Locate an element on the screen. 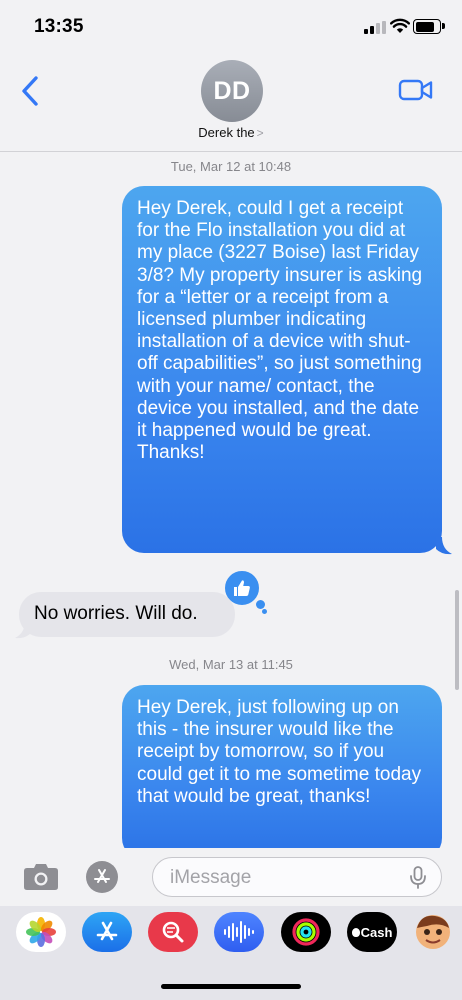 The width and height of the screenshot is (462, 1000). facetime-video-button is located at coordinates (416, 90).